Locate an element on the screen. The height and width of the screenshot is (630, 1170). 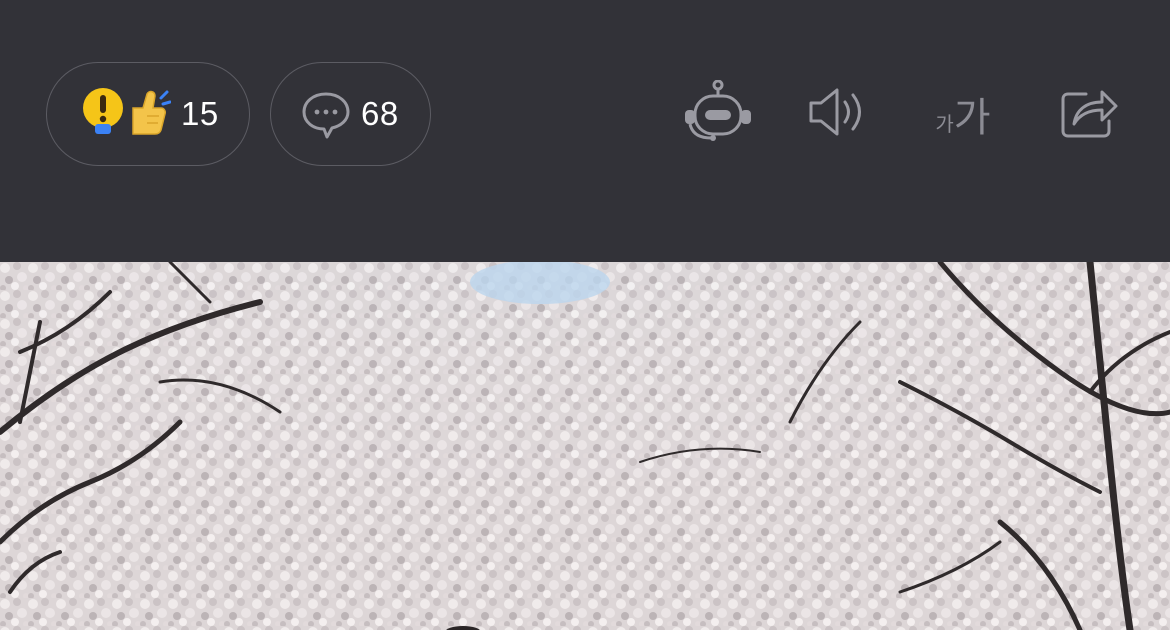
robot-icon is located at coordinates (718, 114).